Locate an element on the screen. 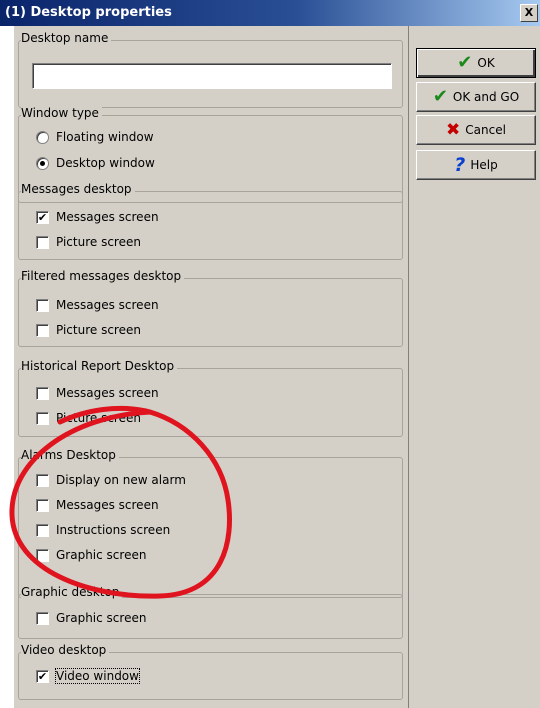 The width and height of the screenshot is (540, 708). alarms-display-new-row: Display on new alarm is located at coordinates (111, 480).